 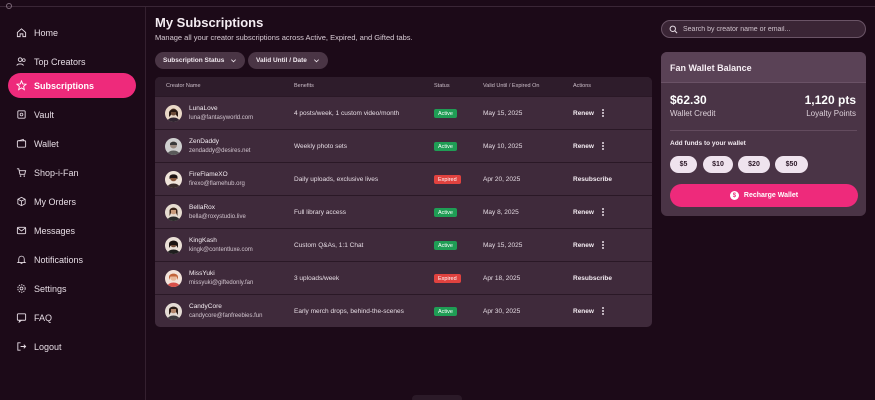 I want to click on sidebar-item-my-orders: My Orders, so click(x=72, y=201).